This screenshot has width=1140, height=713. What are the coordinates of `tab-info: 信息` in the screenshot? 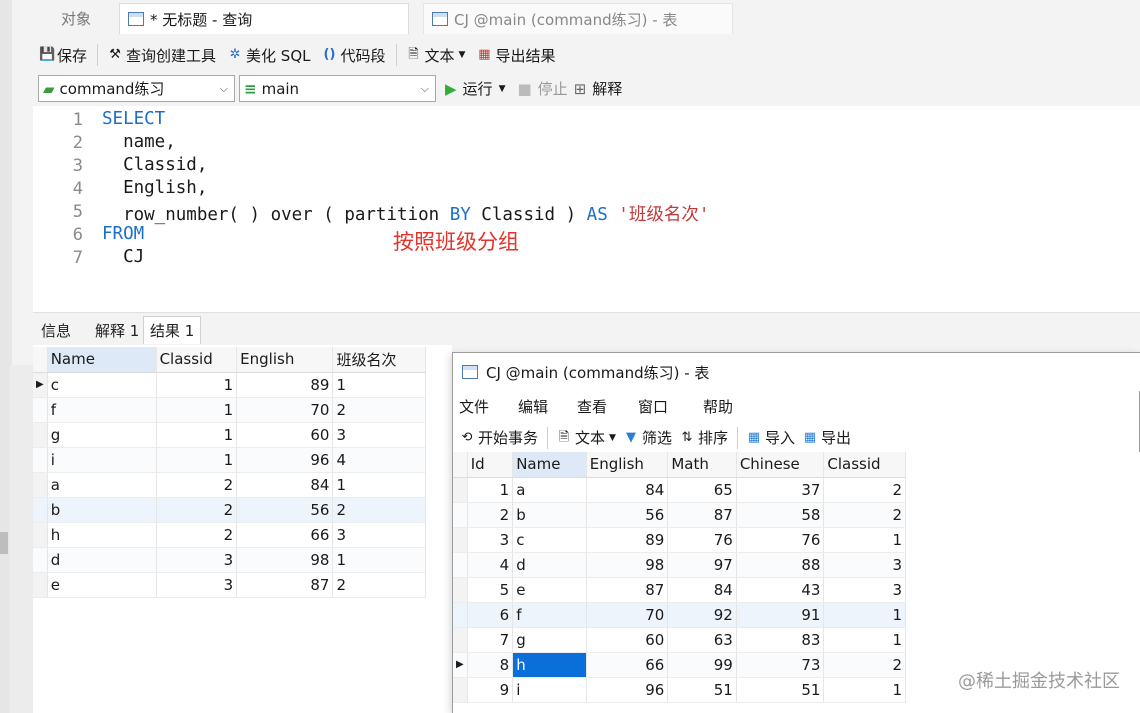 It's located at (56, 330).